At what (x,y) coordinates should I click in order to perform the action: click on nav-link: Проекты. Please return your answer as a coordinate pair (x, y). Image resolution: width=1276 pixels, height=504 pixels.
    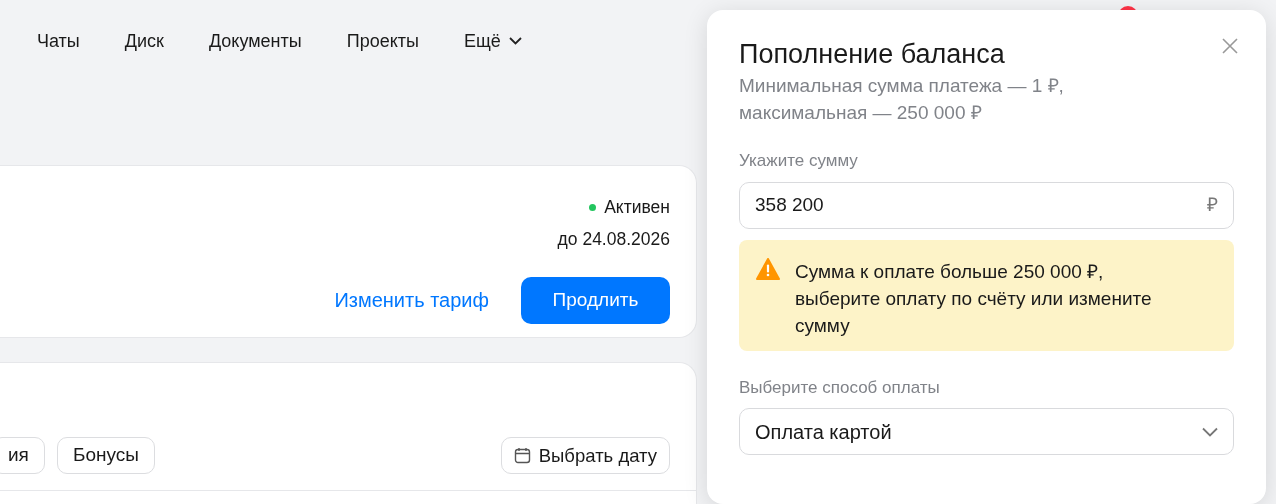
    Looking at the image, I should click on (382, 41).